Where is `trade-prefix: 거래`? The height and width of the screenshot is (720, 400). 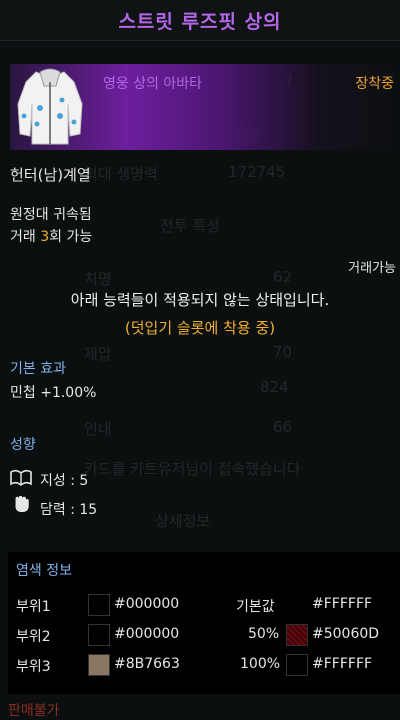 trade-prefix: 거래 is located at coordinates (25, 237).